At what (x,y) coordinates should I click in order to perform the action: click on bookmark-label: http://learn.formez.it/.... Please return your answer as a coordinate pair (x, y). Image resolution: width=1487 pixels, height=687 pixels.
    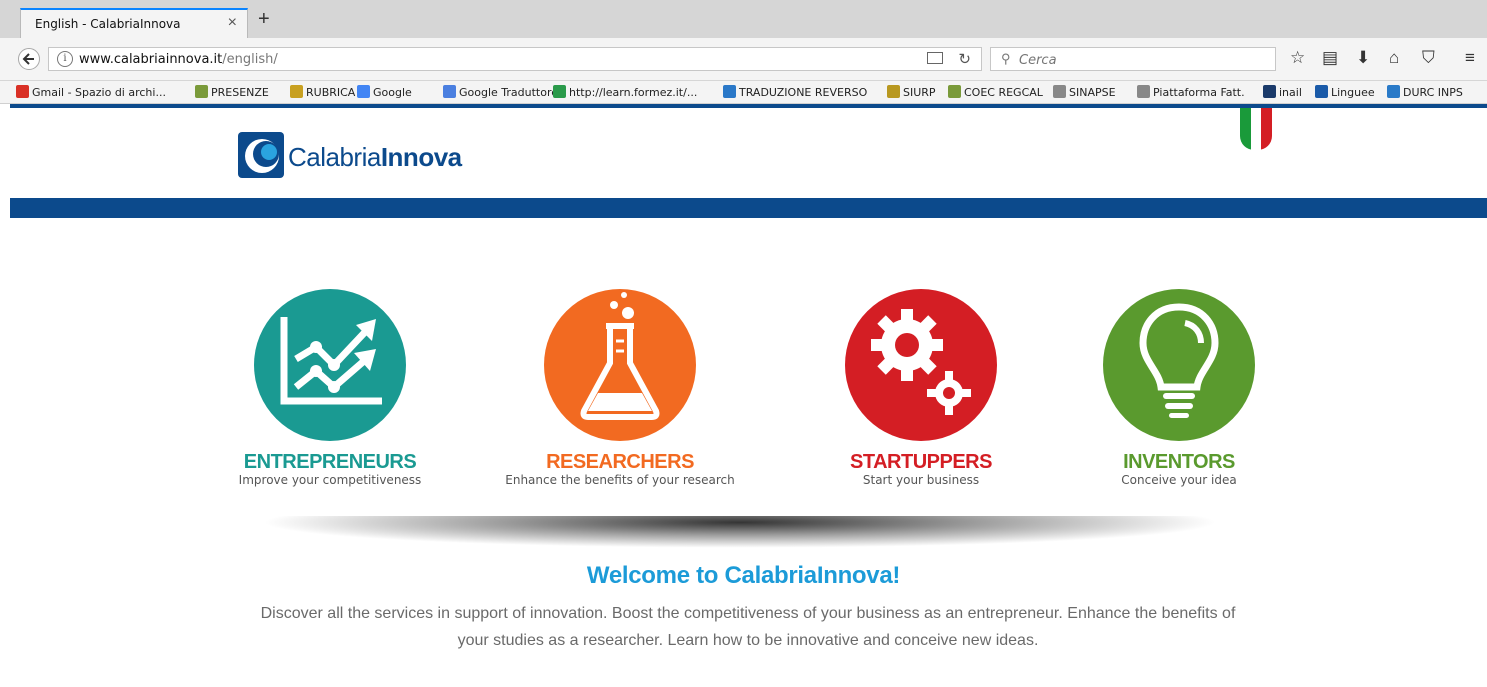
    Looking at the image, I should click on (633, 92).